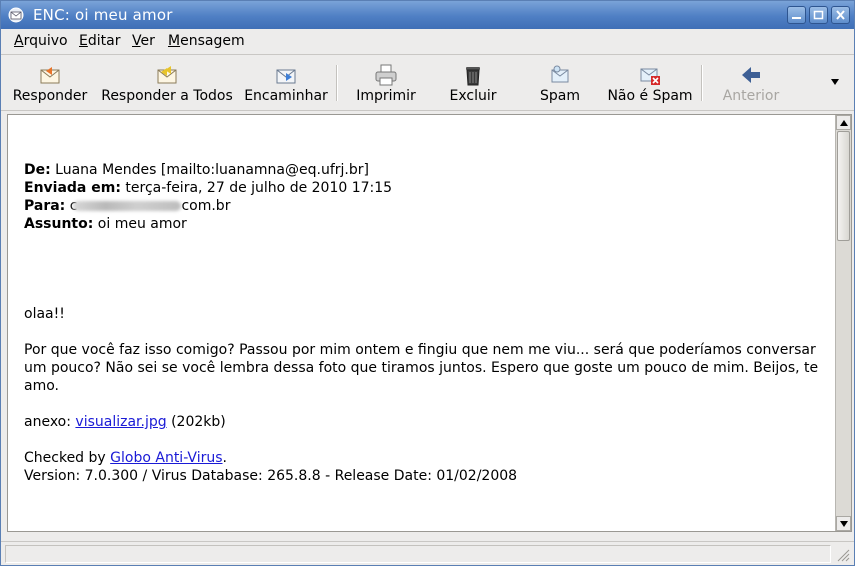  I want to click on menu-arquivo: Arquivo, so click(41, 41).